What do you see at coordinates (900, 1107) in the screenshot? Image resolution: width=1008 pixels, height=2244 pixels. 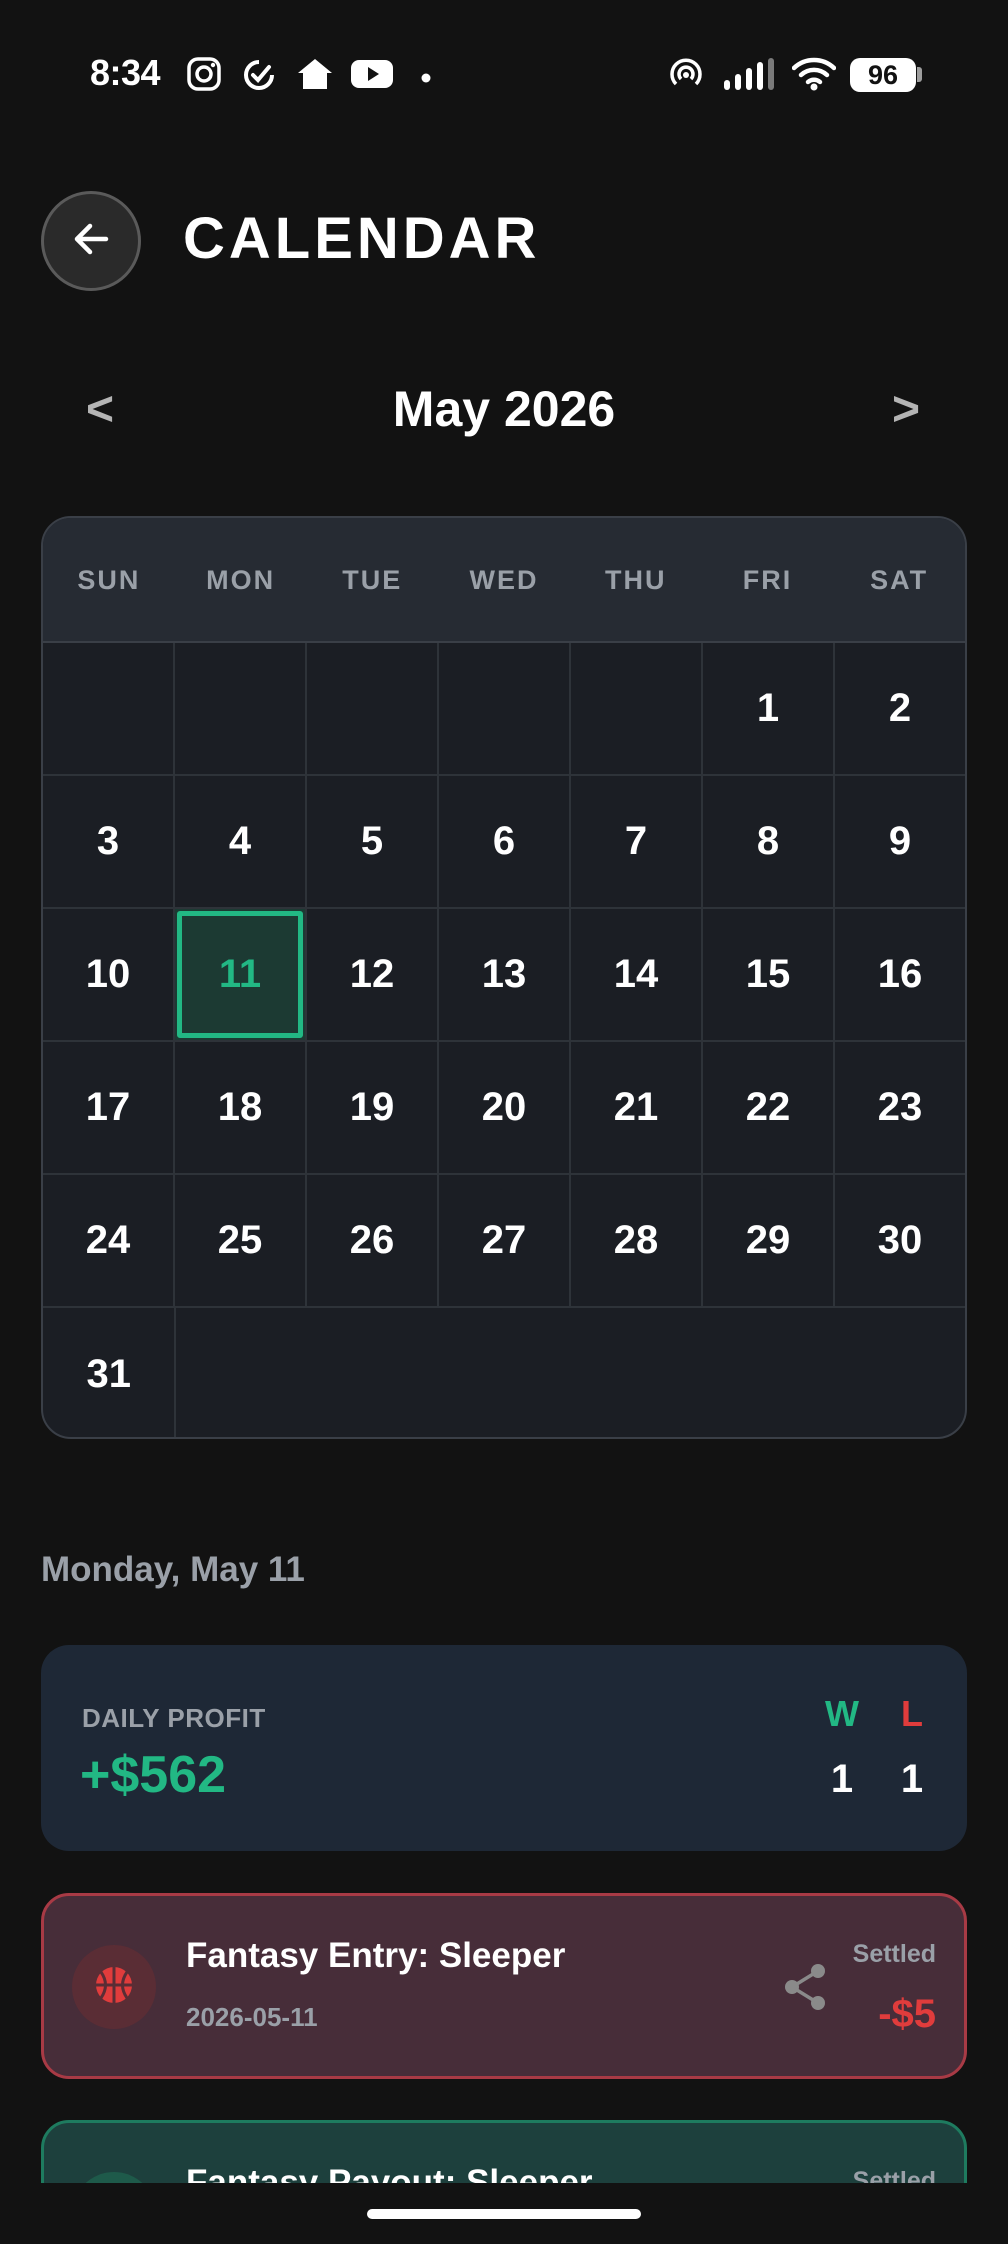 I see `day-cell: 23` at bounding box center [900, 1107].